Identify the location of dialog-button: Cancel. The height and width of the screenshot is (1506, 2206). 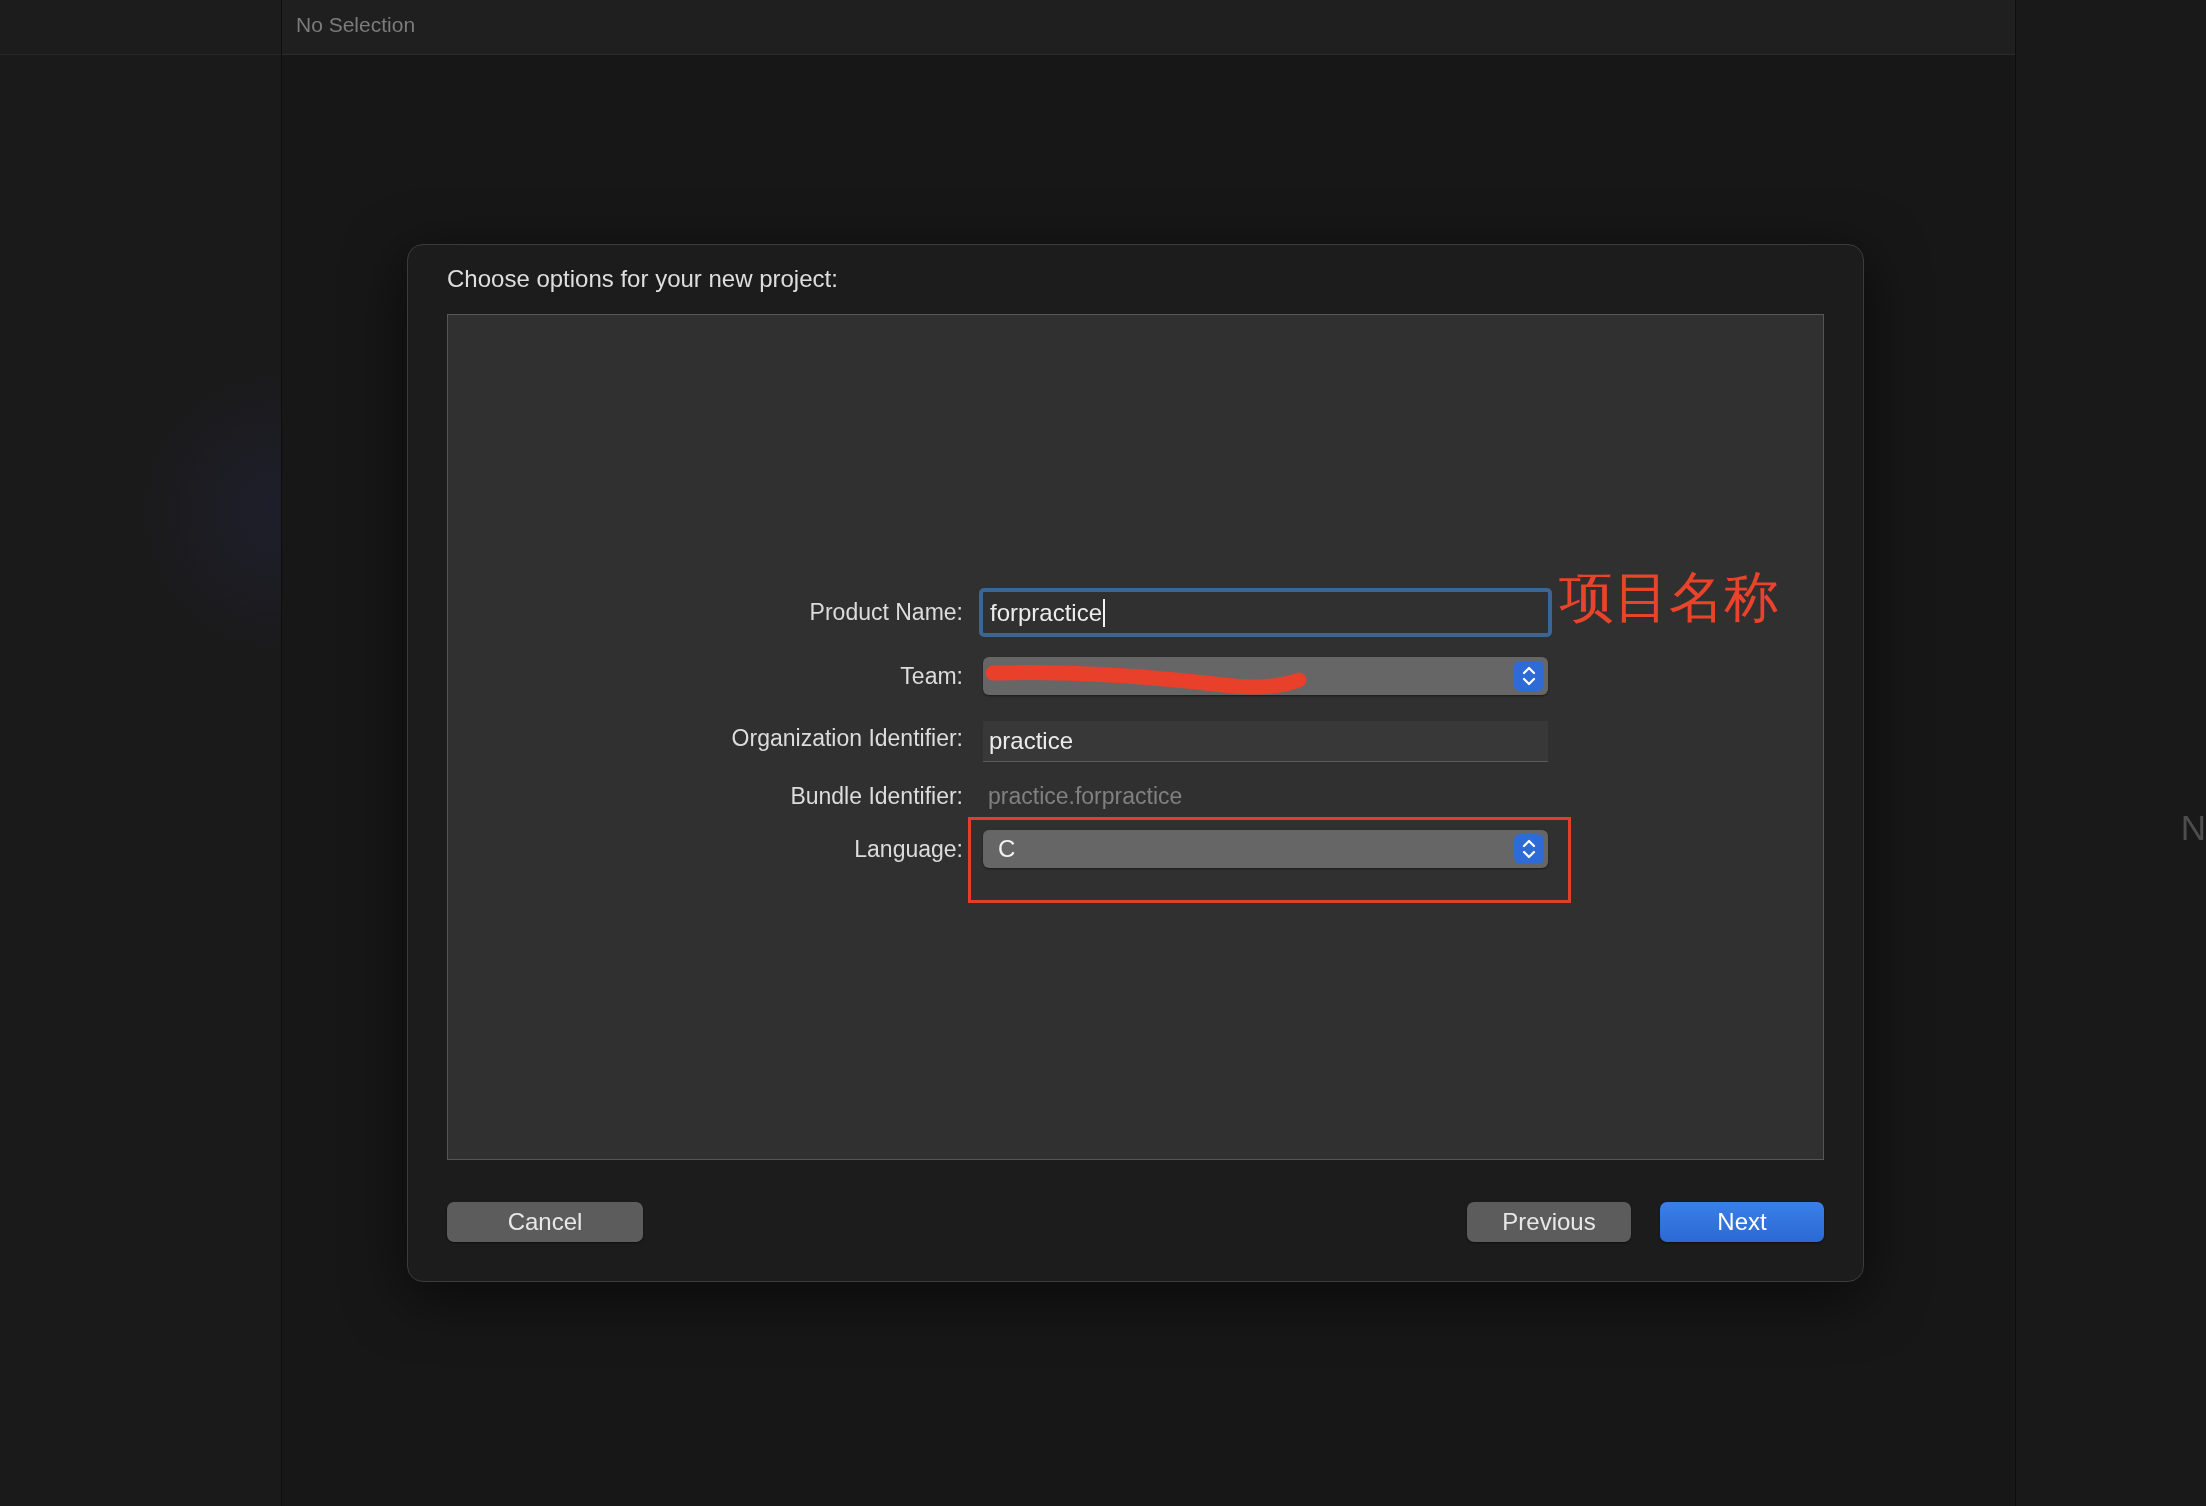
(545, 1222).